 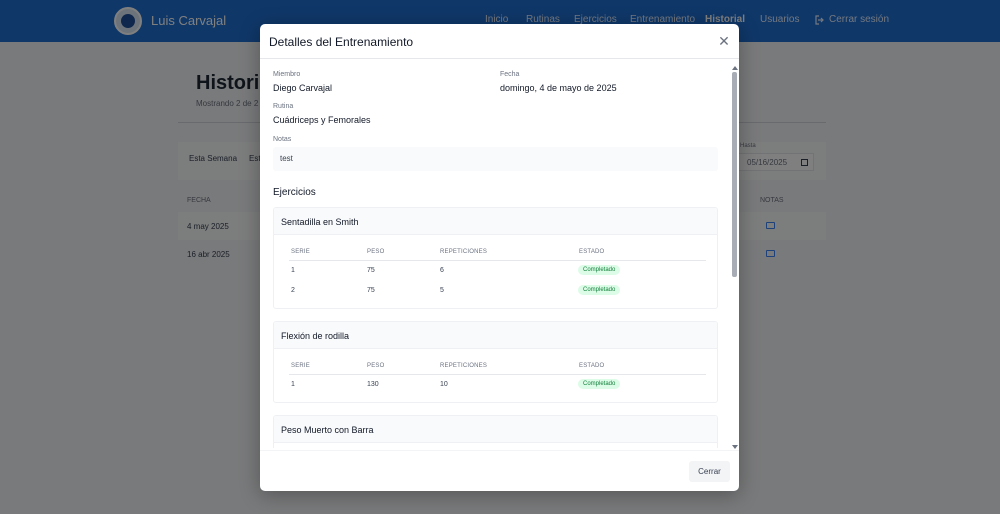 I want to click on set-serie: 2, so click(x=293, y=290).